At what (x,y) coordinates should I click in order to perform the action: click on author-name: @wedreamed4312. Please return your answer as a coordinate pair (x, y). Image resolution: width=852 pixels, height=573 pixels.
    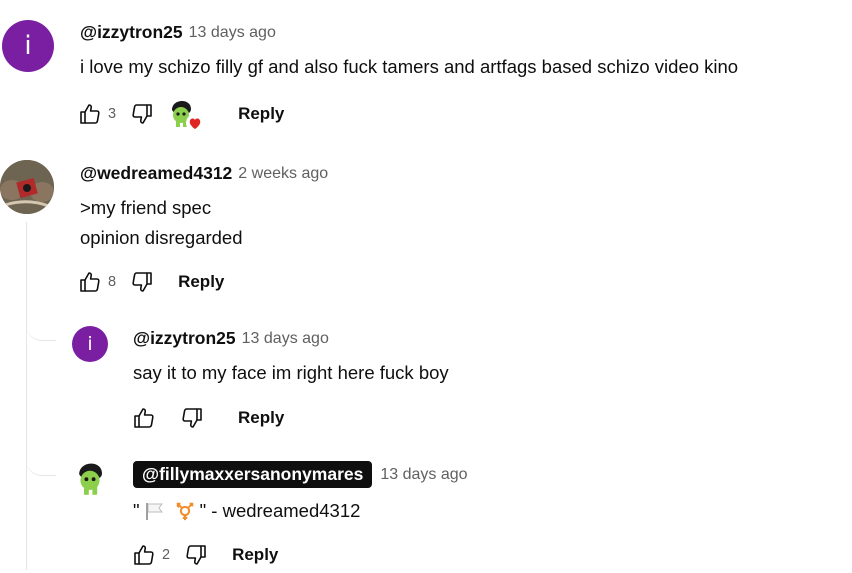
    Looking at the image, I should click on (156, 173).